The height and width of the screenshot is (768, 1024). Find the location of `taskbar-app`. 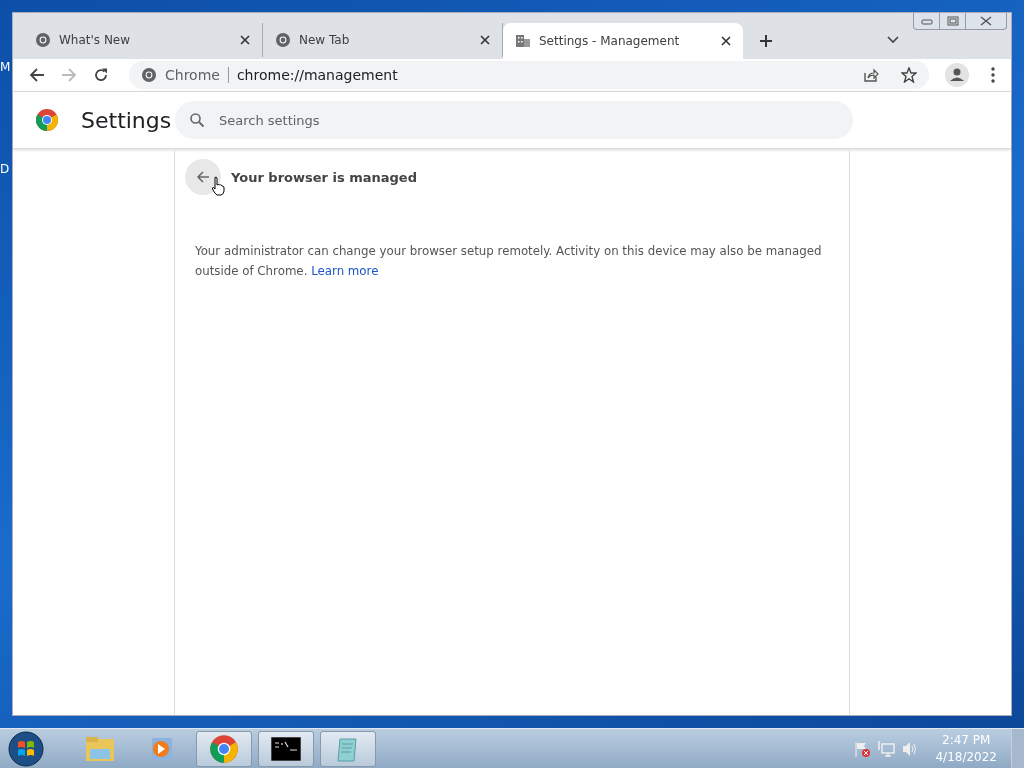

taskbar-app is located at coordinates (286, 749).